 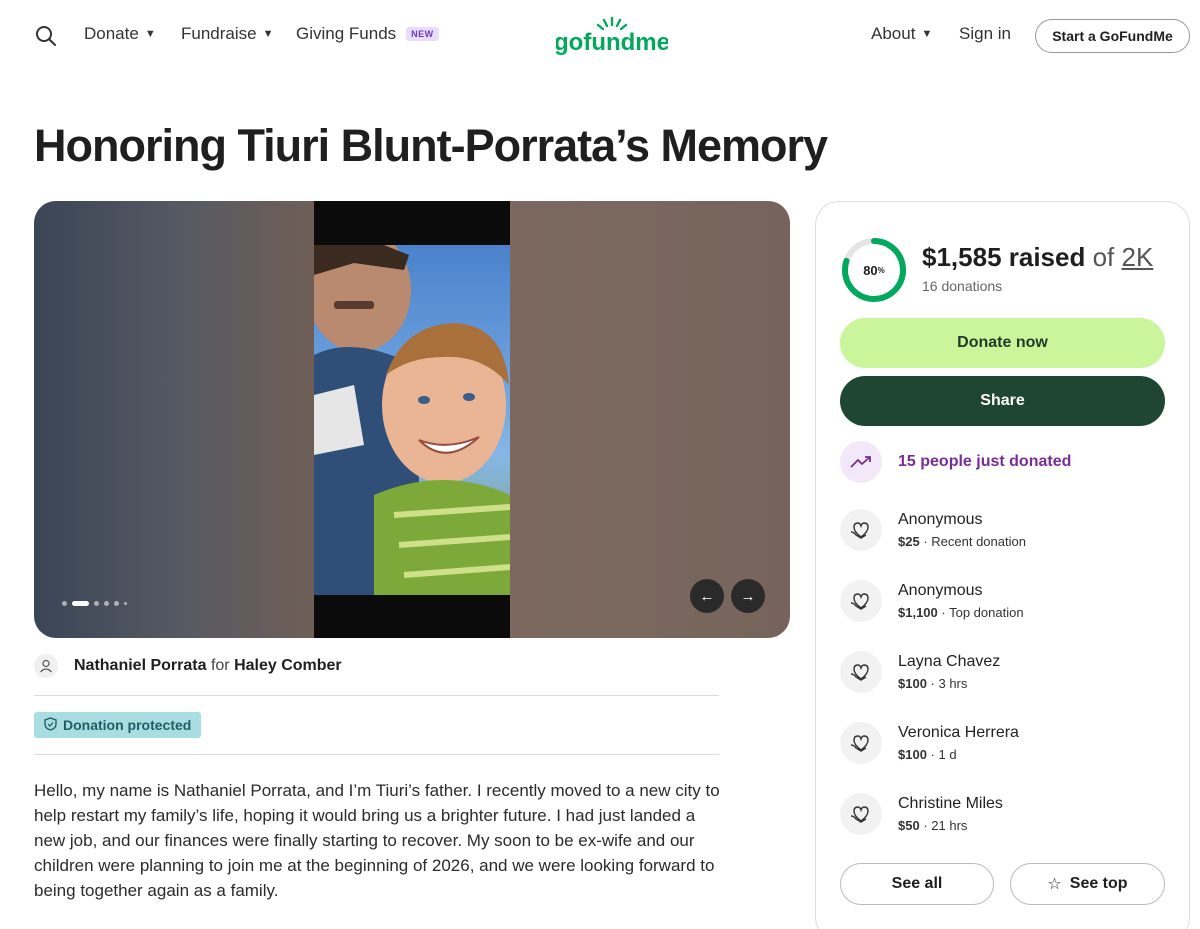 I want to click on donor-detail: Top donation, so click(x=986, y=612).